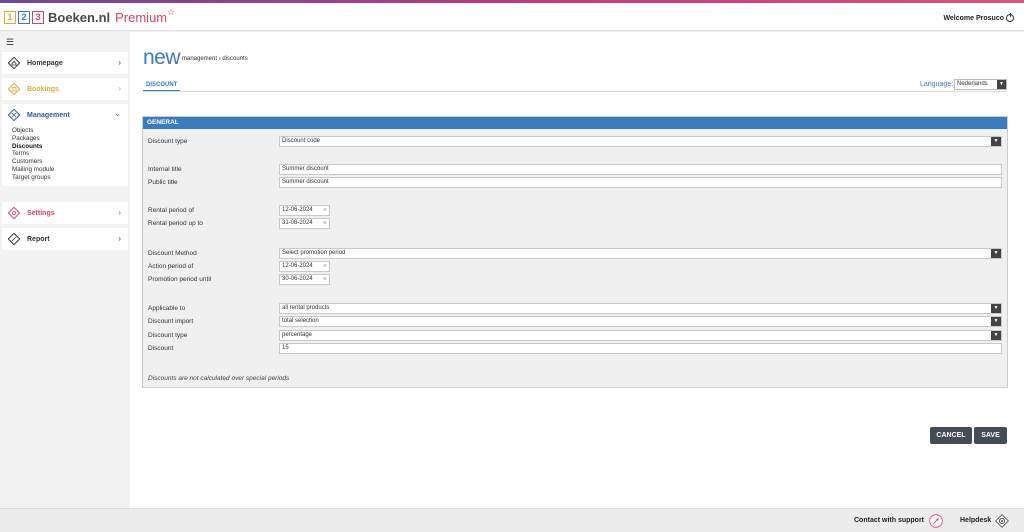  I want to click on discount-label: Discount, so click(161, 348).